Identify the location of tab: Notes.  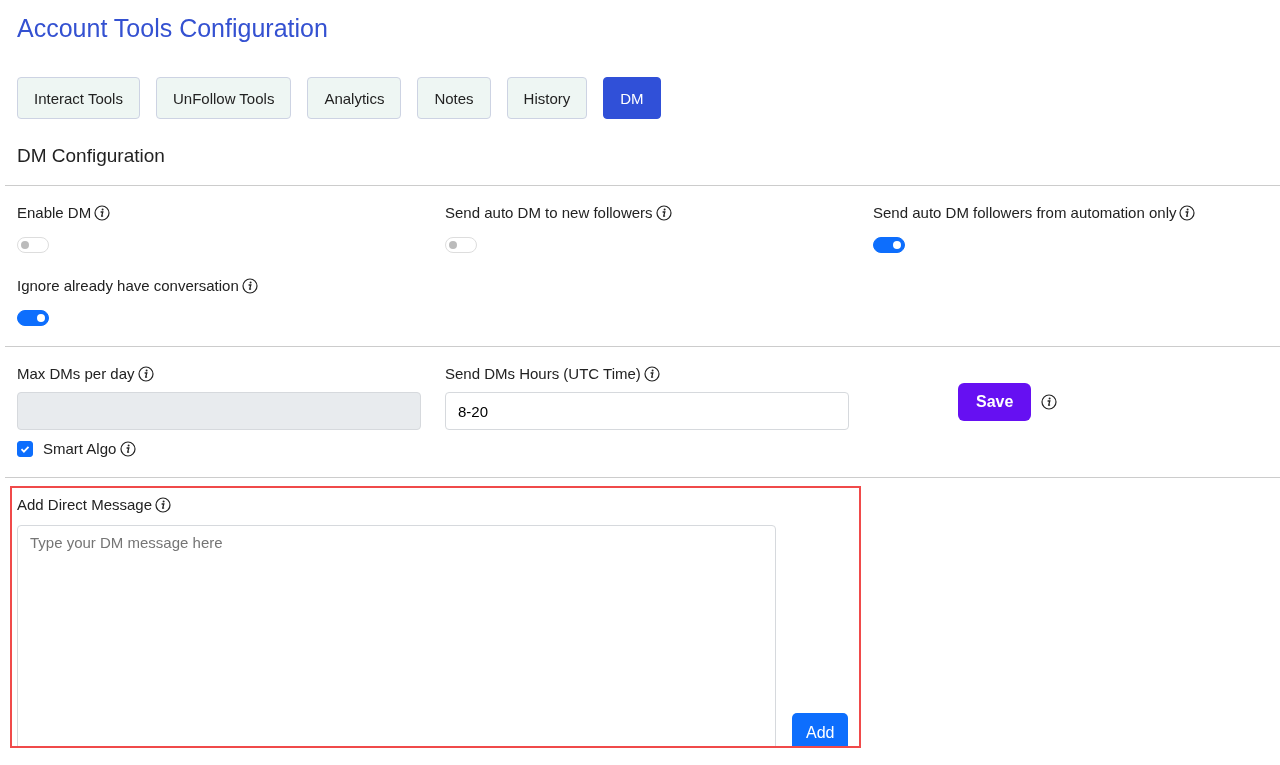
(454, 98).